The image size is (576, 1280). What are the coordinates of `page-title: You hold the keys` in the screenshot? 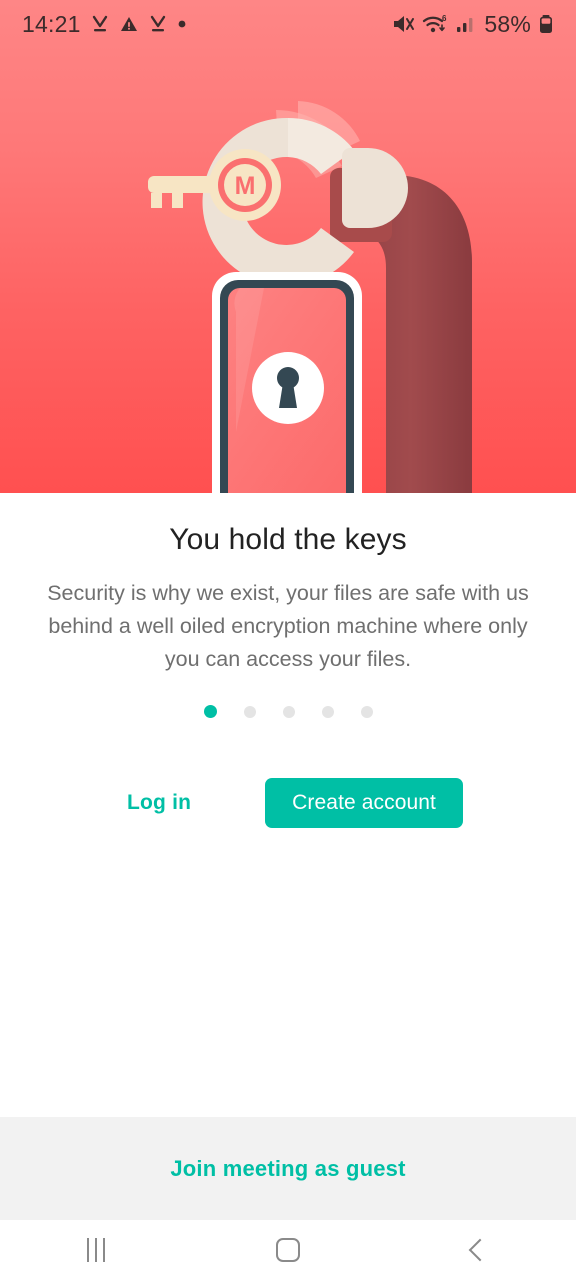 It's located at (288, 539).